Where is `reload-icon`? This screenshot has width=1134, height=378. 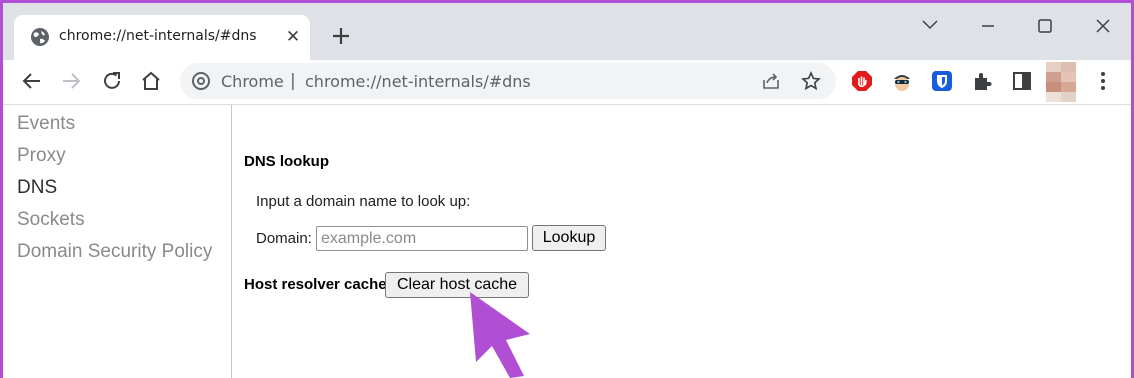
reload-icon is located at coordinates (112, 81).